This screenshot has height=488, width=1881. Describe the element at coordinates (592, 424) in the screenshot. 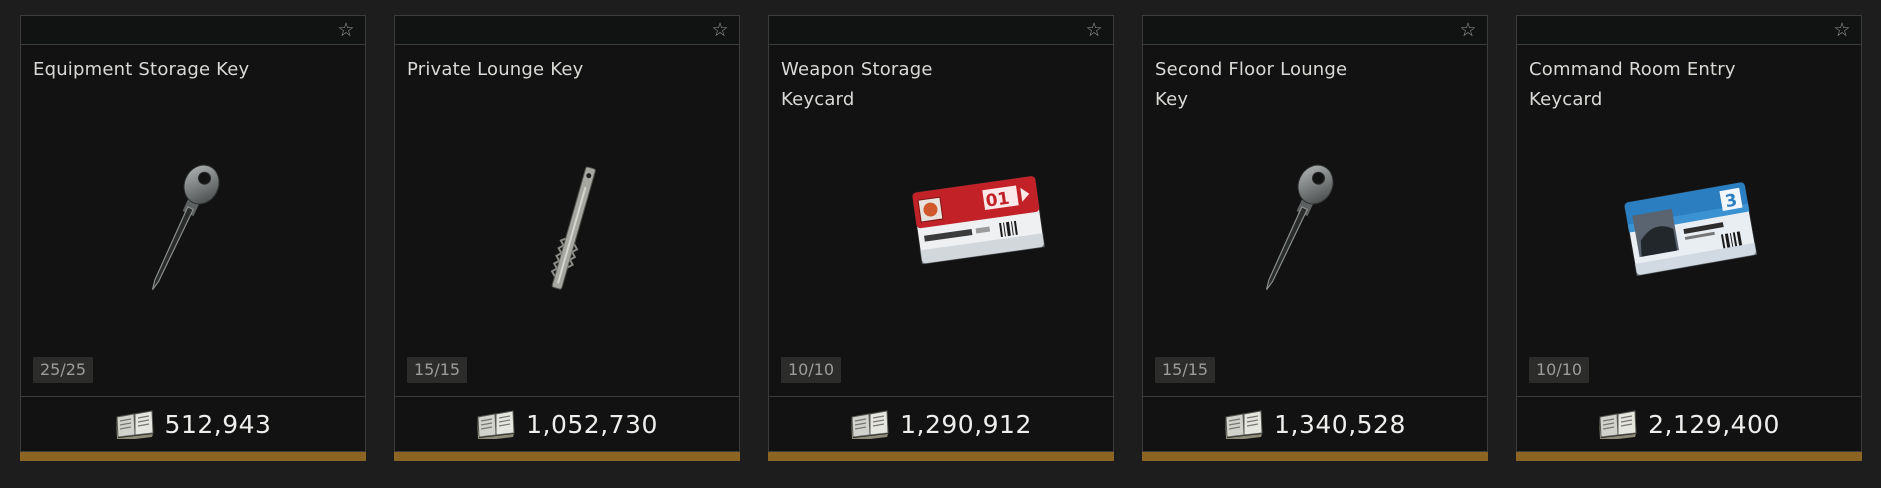

I see `price-value: 1,052,730` at that location.